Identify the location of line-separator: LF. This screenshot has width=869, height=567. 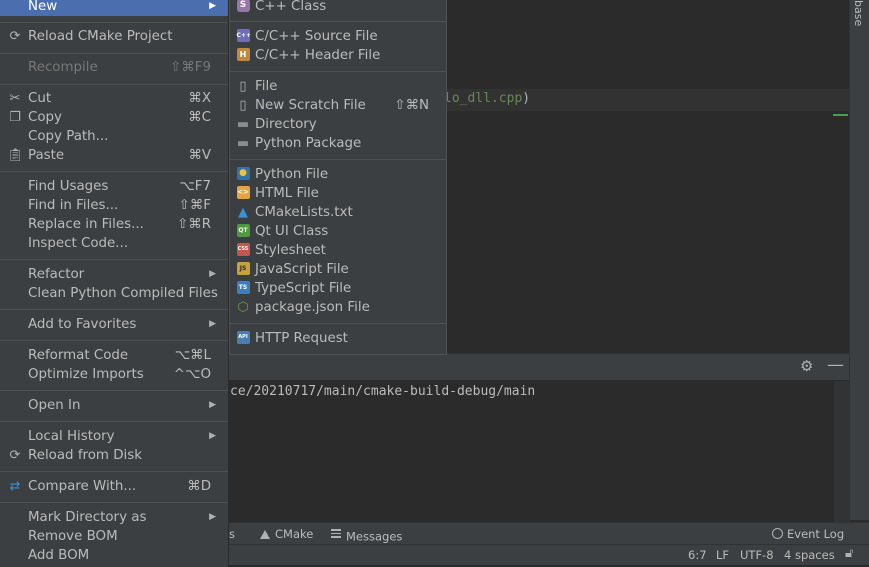
(722, 555).